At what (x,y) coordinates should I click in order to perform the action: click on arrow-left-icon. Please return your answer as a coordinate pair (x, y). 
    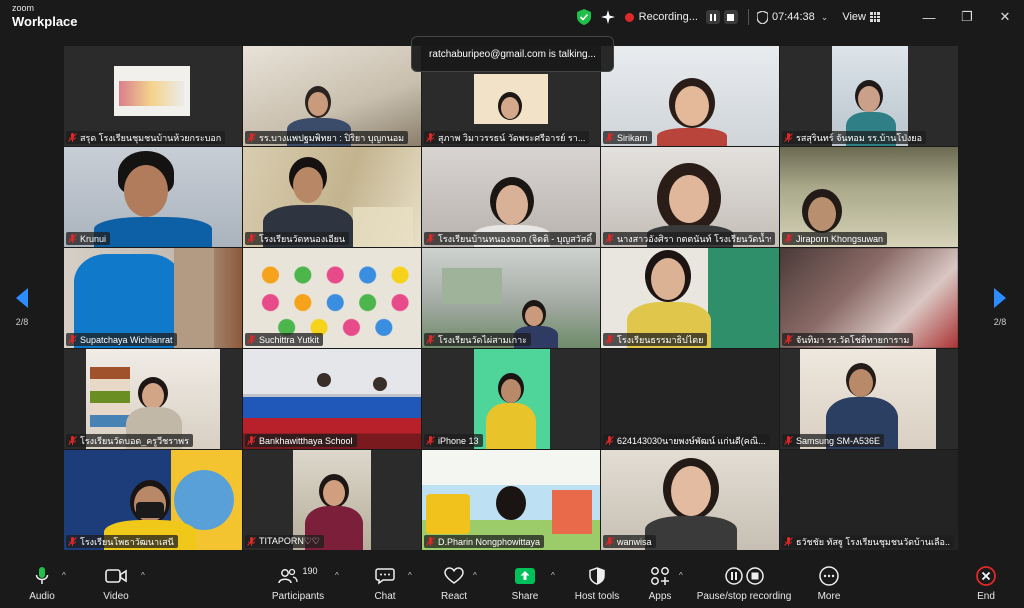
    Looking at the image, I should click on (22, 298).